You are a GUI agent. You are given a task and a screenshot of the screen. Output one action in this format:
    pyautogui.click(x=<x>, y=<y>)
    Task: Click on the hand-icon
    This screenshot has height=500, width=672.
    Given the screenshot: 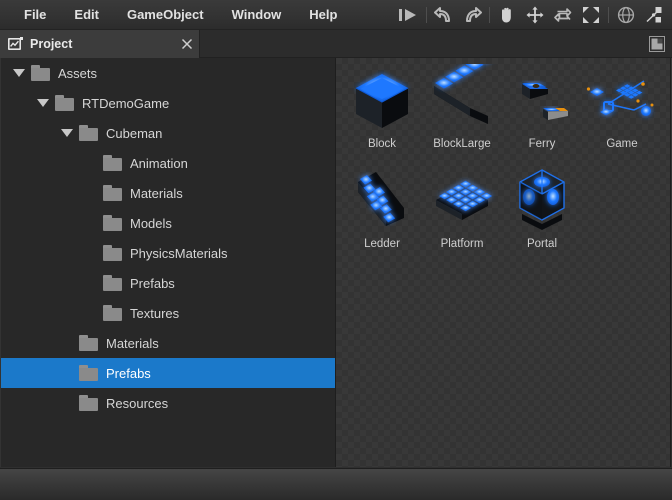 What is the action you would take?
    pyautogui.click(x=506, y=15)
    